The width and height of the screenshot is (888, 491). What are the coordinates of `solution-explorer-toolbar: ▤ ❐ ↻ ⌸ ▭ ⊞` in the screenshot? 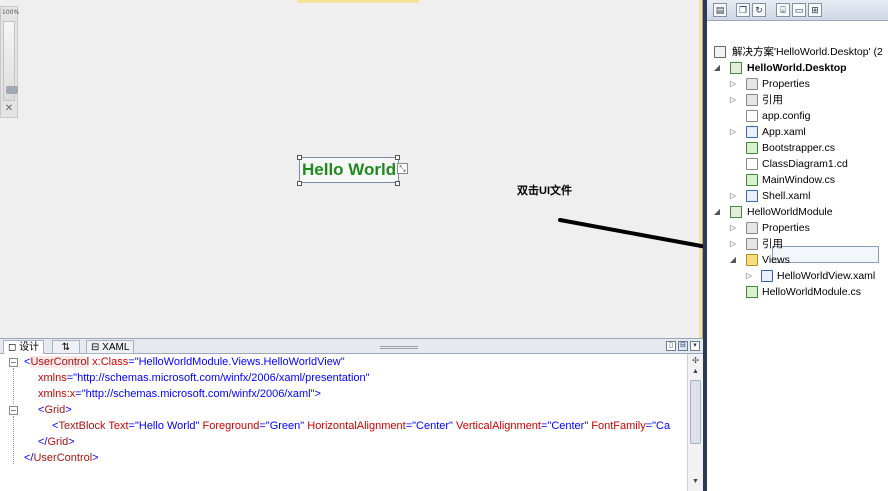 It's located at (797, 10).